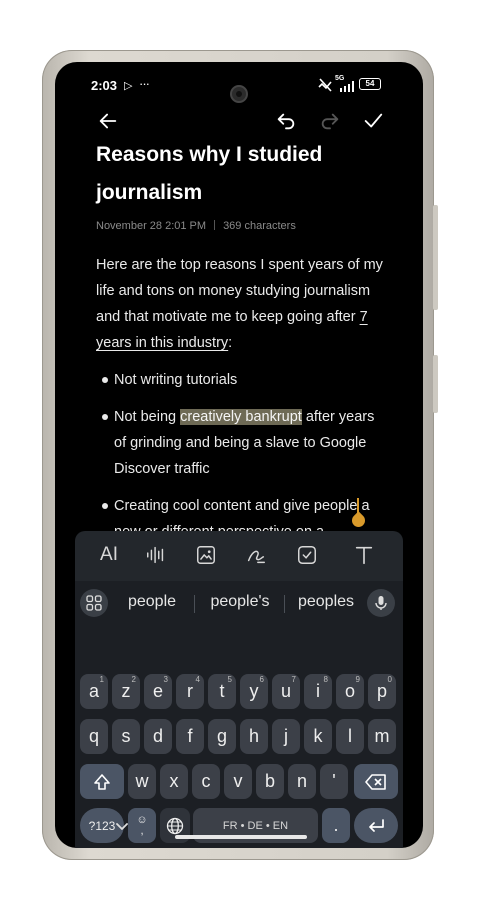 This screenshot has height=910, width=480. Describe the element at coordinates (325, 85) in the screenshot. I see `mute-icon` at that location.